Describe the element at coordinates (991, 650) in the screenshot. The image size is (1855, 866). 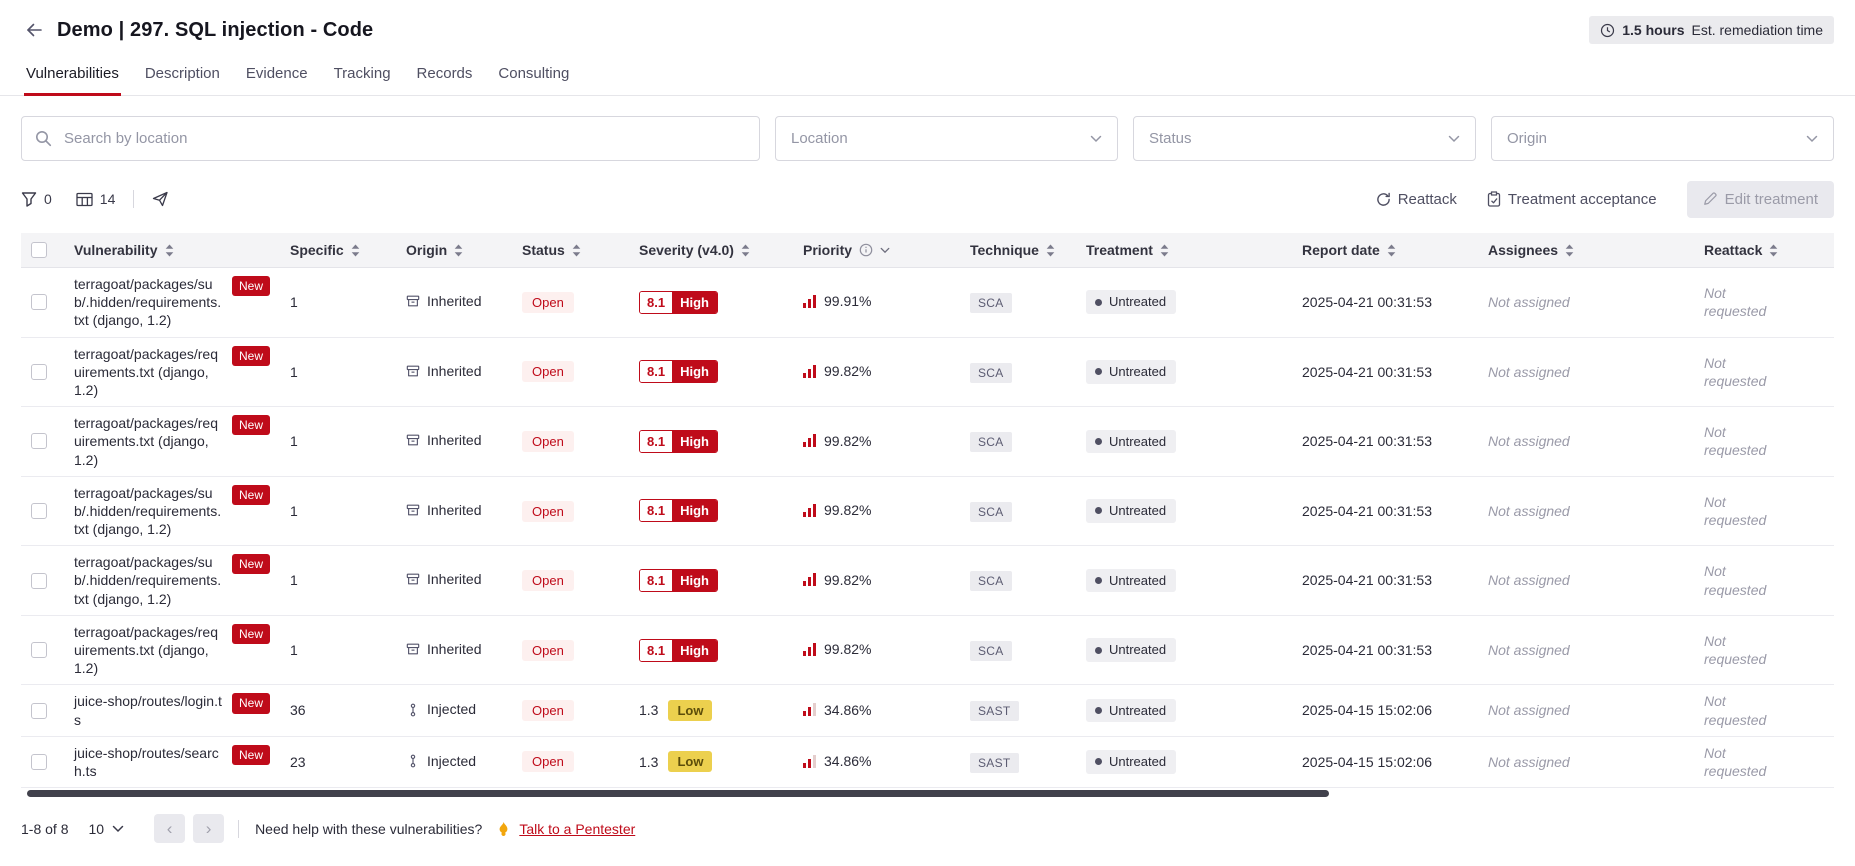
I see `technique-badge: SCA` at that location.